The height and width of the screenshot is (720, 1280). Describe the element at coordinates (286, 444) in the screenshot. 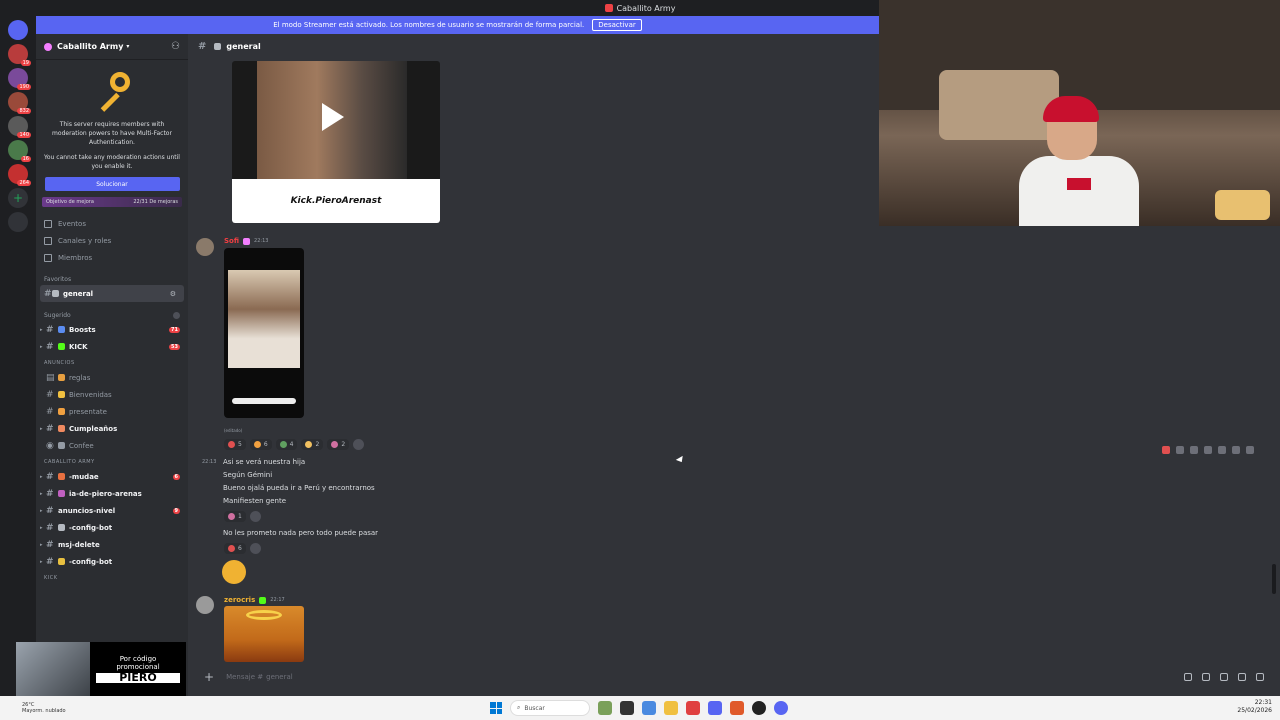

I see `reaction: 4` at that location.